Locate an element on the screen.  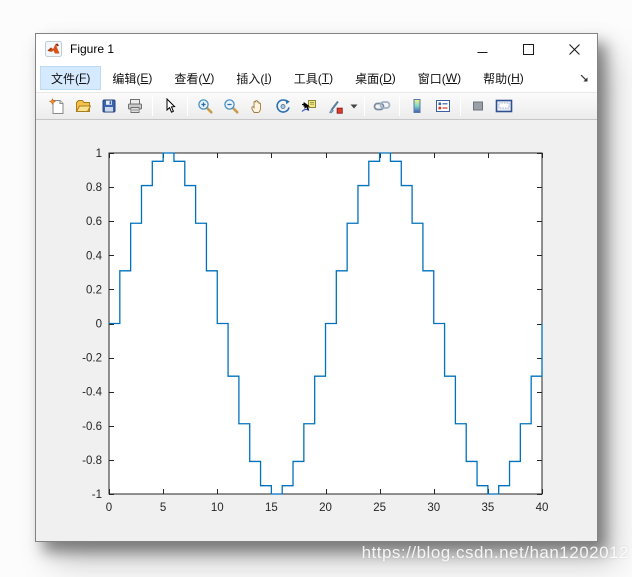
legend-icon is located at coordinates (443, 106).